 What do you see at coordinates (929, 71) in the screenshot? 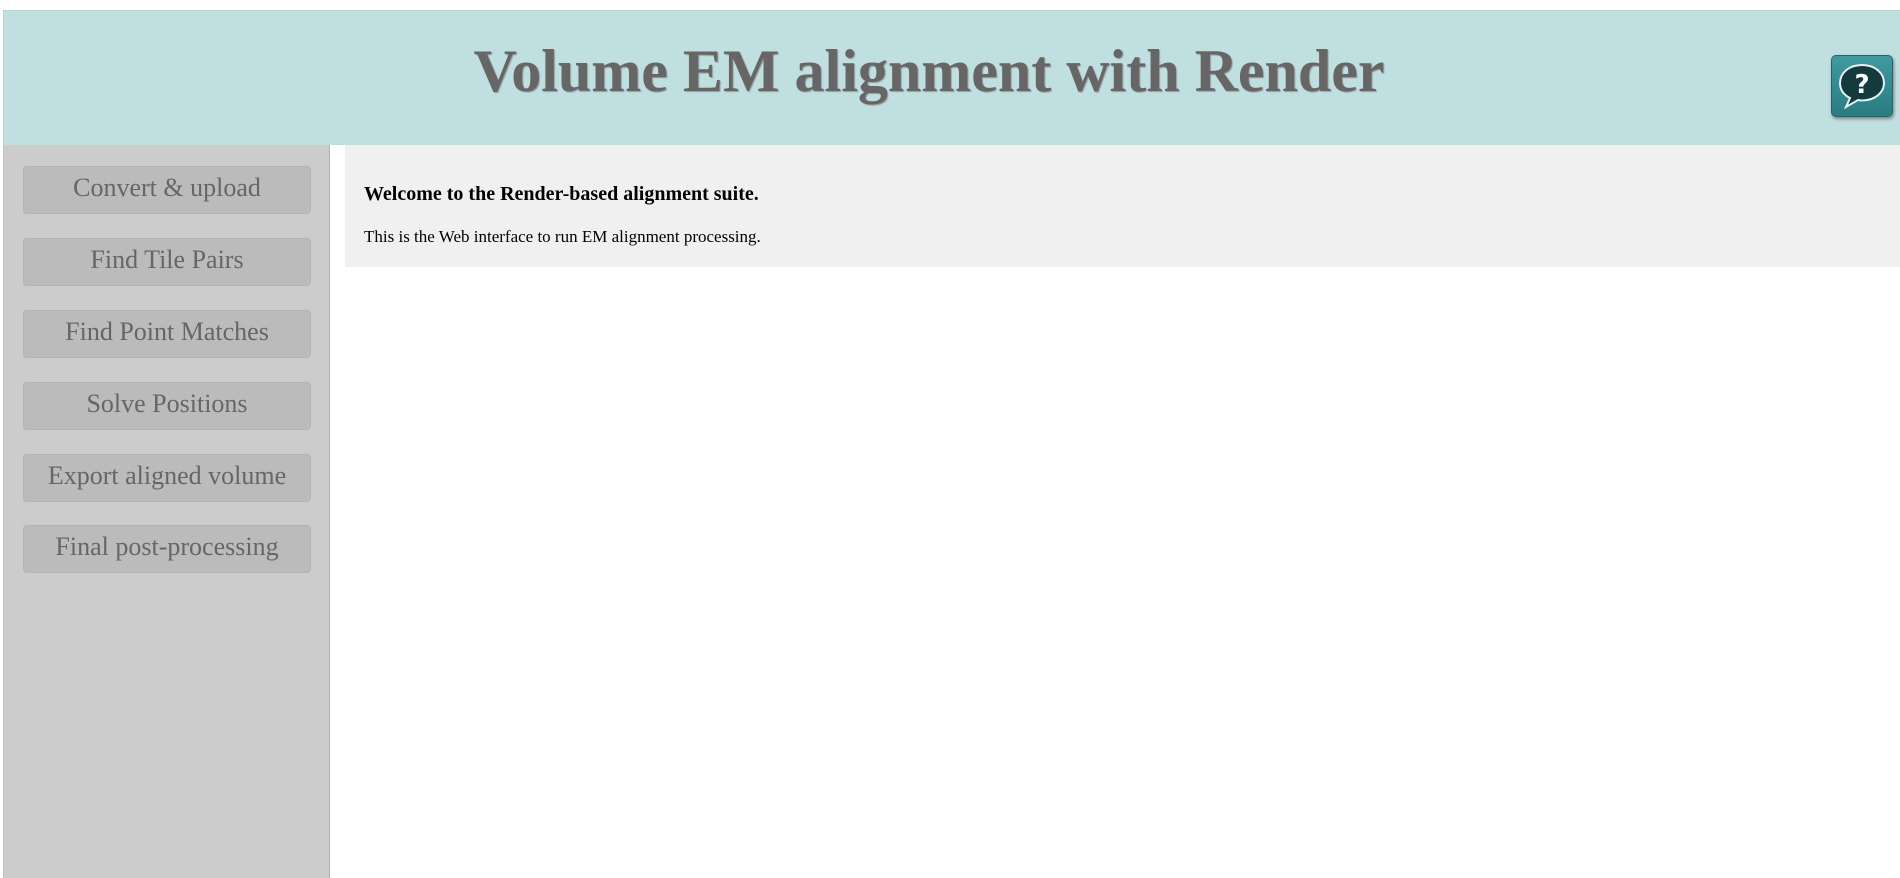
I see `page-title: Volume EM alignment with Render` at bounding box center [929, 71].